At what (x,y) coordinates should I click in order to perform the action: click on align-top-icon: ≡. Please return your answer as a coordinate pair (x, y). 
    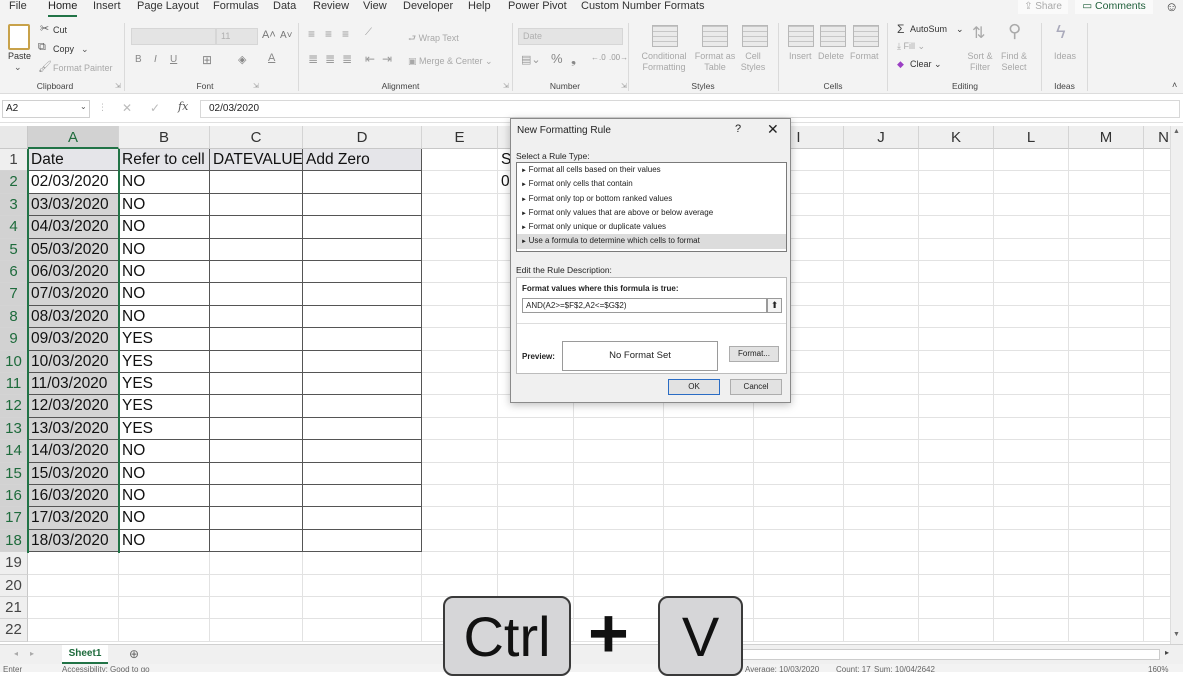
    Looking at the image, I should click on (311, 34).